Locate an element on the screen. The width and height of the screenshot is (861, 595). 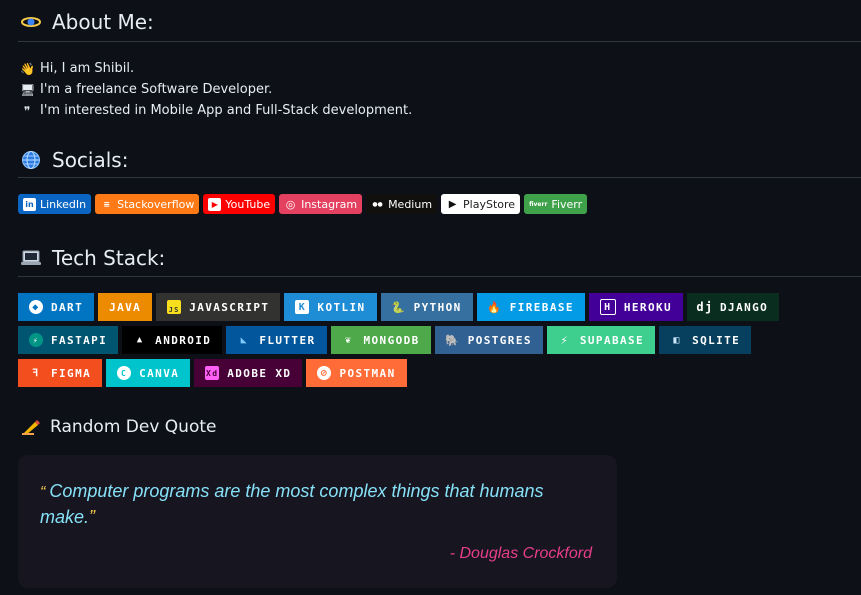
heroku-icon: H is located at coordinates (607, 307).